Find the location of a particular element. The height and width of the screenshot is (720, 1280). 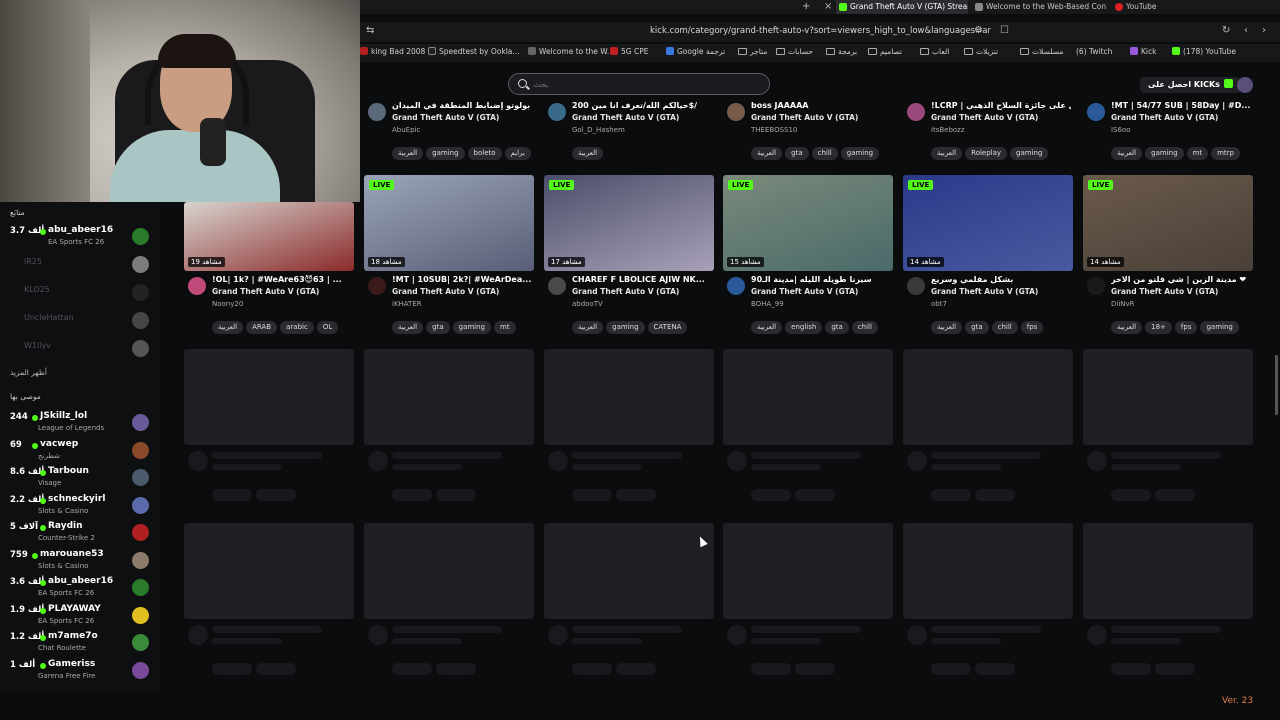

stream-title: مدينة الزين | شي قلتو من الاخر ❤ is located at coordinates (1181, 279).